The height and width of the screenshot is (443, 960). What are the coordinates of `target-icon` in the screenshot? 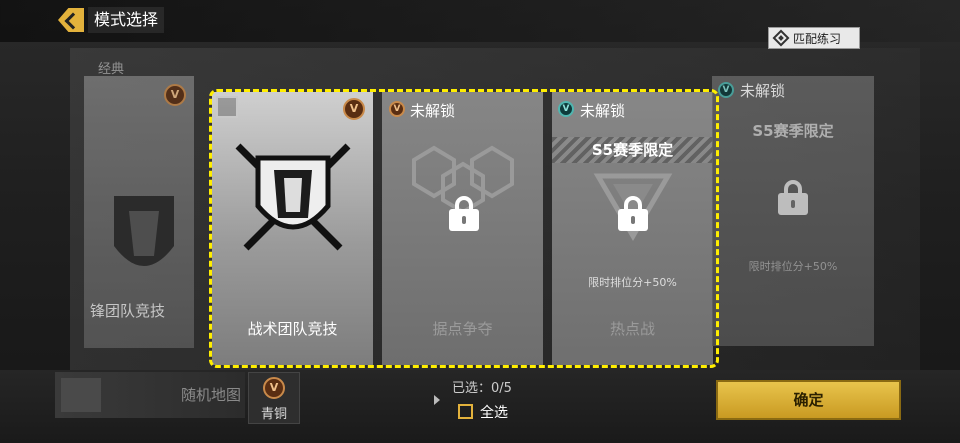 It's located at (781, 38).